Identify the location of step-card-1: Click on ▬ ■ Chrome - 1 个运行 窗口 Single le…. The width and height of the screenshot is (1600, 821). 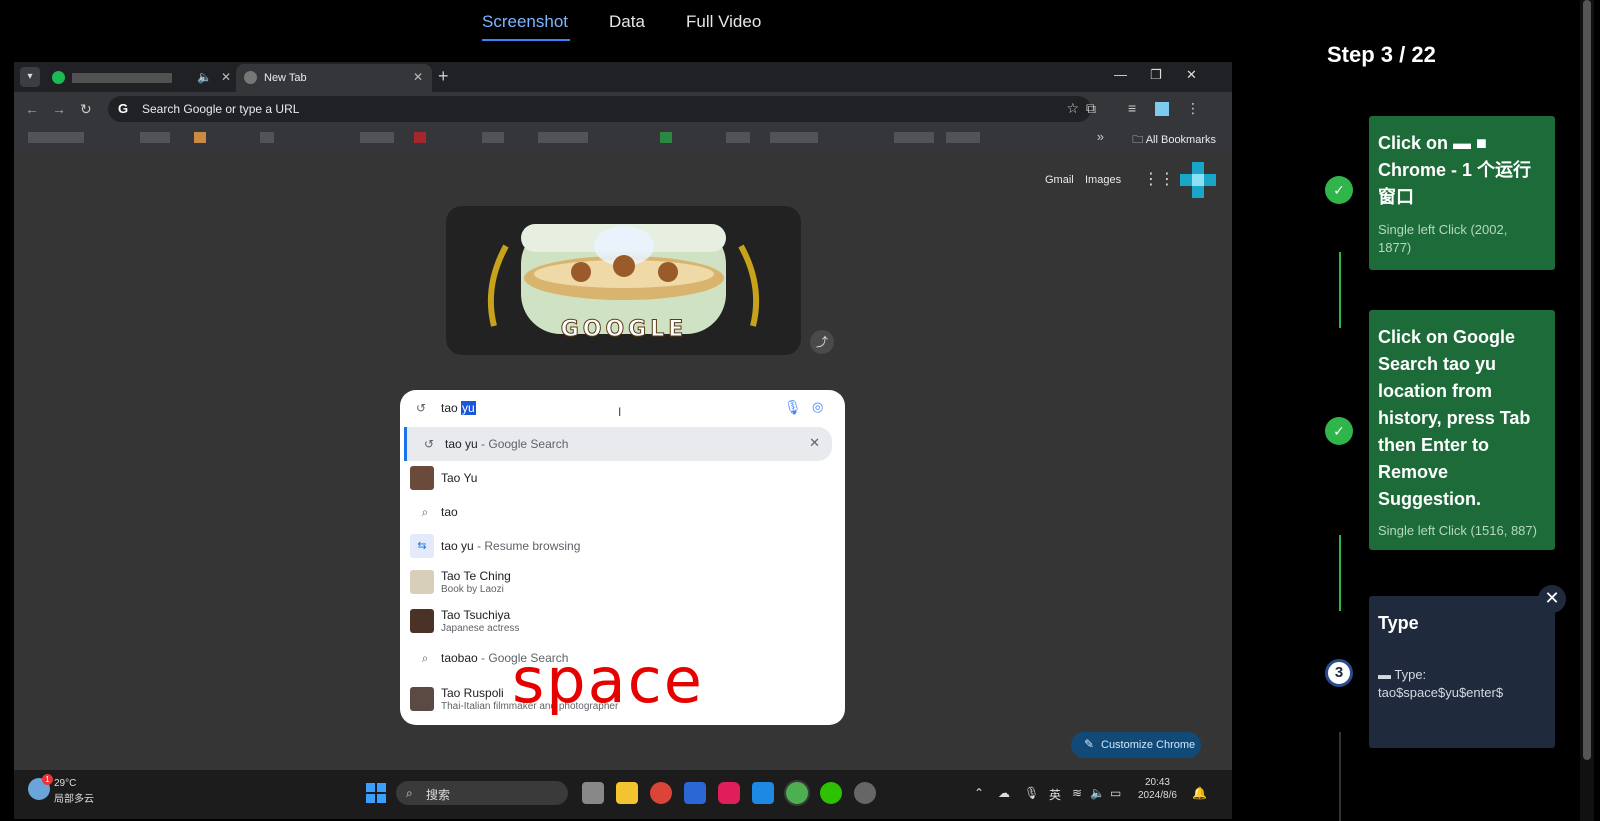
(1462, 193).